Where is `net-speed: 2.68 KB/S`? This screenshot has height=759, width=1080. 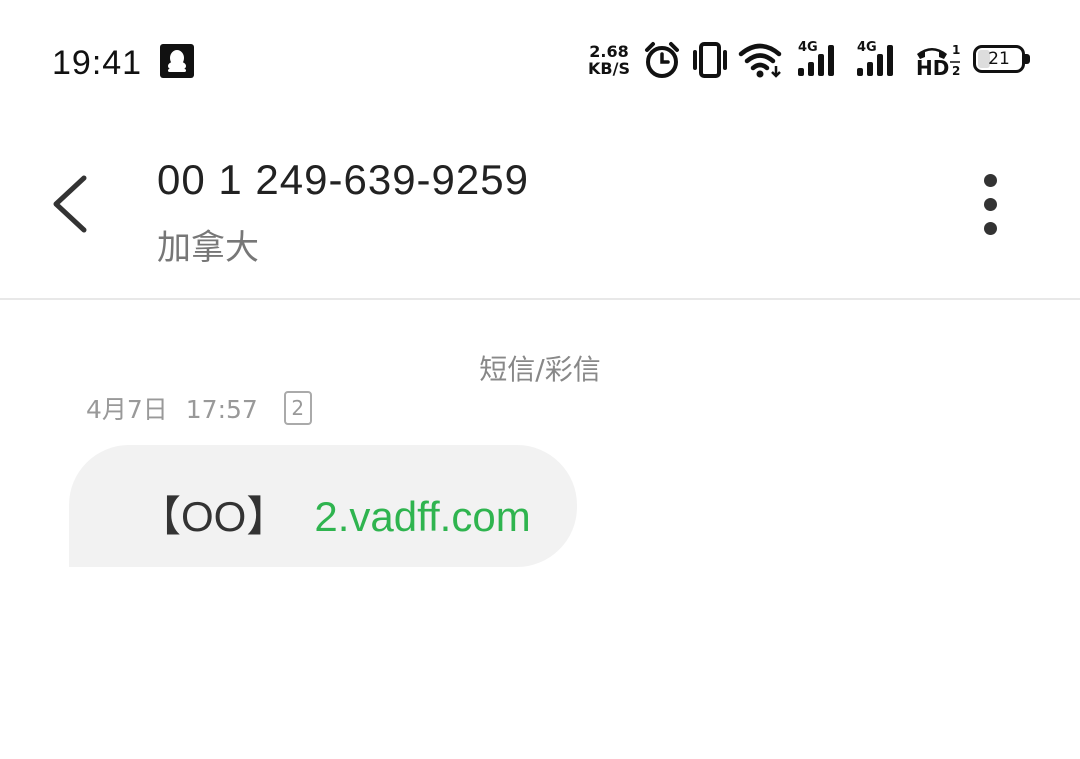 net-speed: 2.68 KB/S is located at coordinates (609, 60).